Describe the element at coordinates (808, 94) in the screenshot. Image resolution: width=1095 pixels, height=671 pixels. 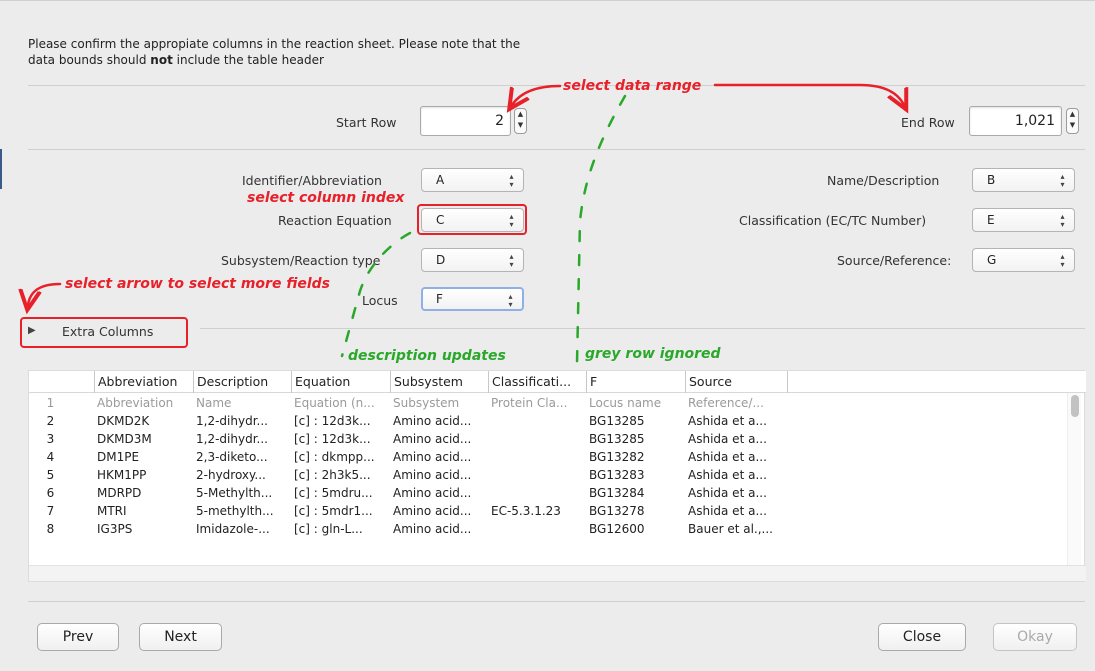
I see `arrow-to-end-row` at that location.